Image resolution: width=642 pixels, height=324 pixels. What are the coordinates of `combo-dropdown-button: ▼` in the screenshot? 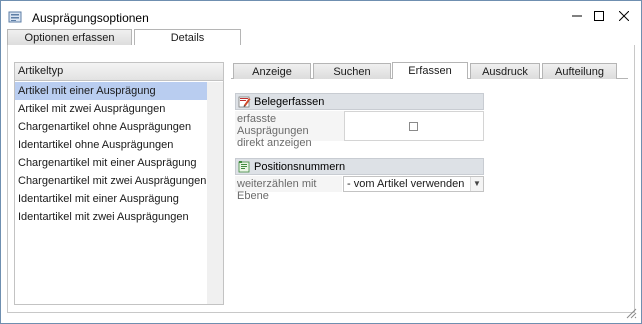 It's located at (476, 184).